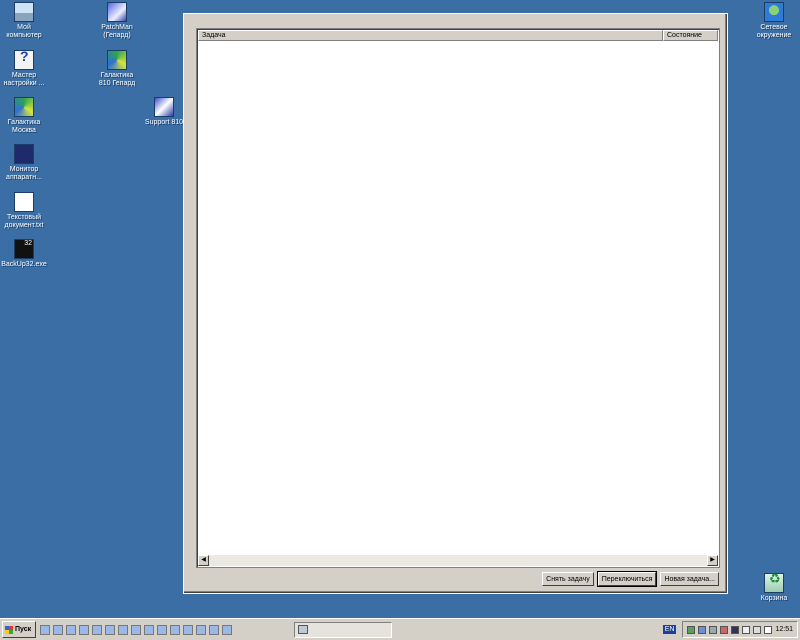 The width and height of the screenshot is (800, 640). I want to click on taskbar: Пуск EN 12:51, so click(400, 629).